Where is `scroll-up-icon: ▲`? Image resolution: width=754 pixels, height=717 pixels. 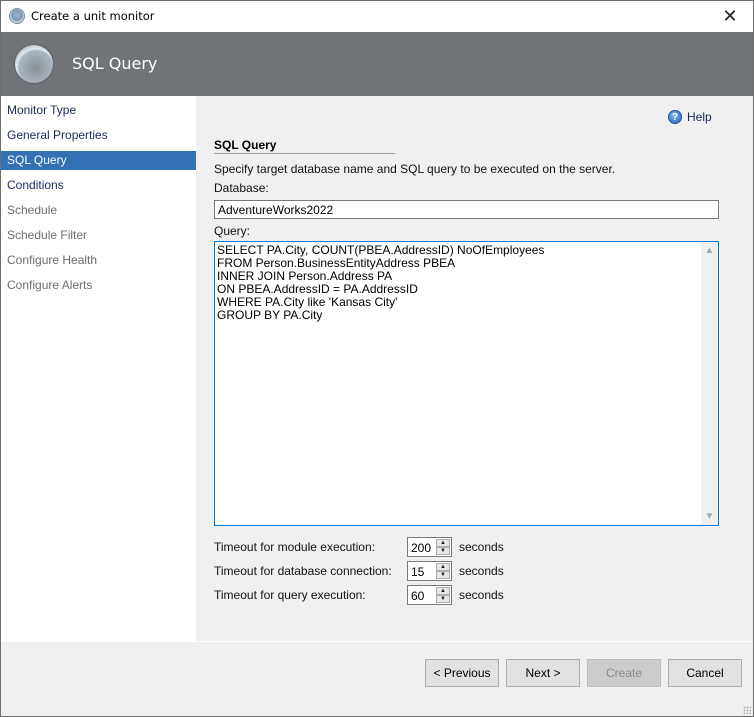
scroll-up-icon: ▲ is located at coordinates (709, 250).